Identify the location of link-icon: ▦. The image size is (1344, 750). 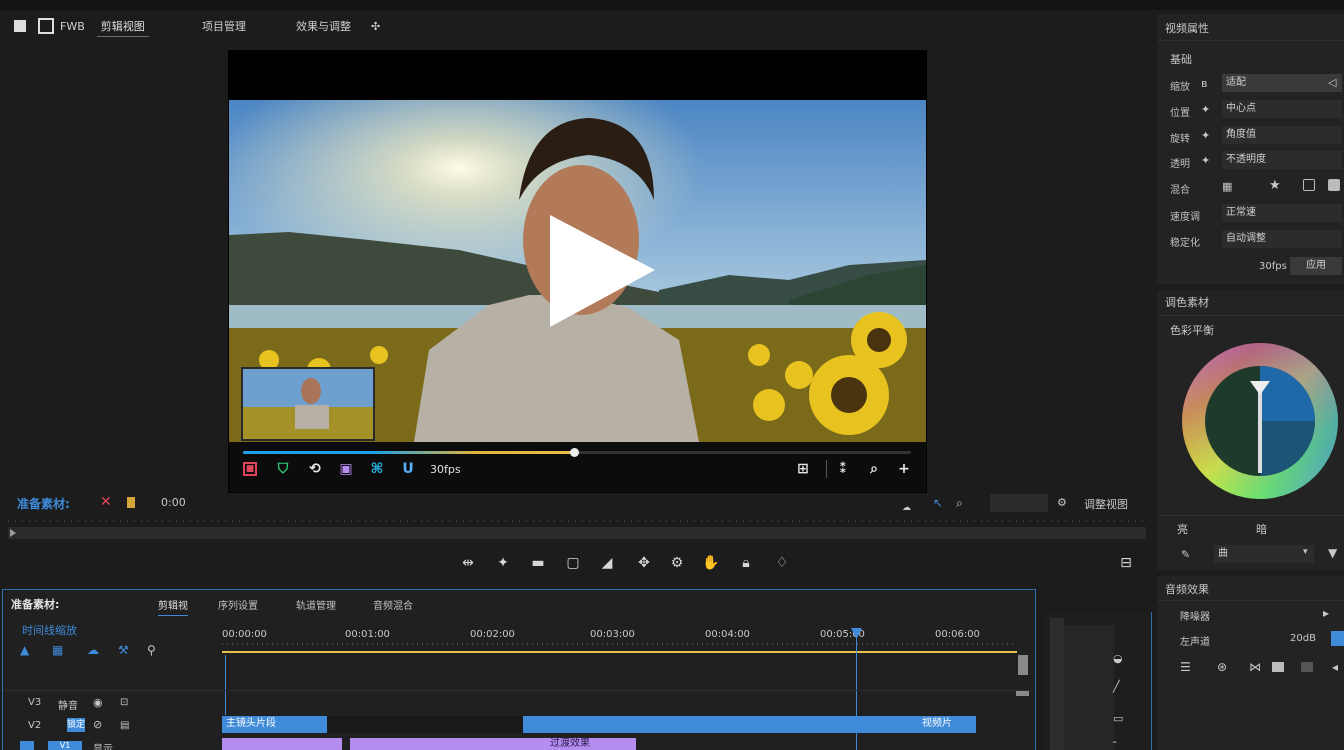
(57, 650).